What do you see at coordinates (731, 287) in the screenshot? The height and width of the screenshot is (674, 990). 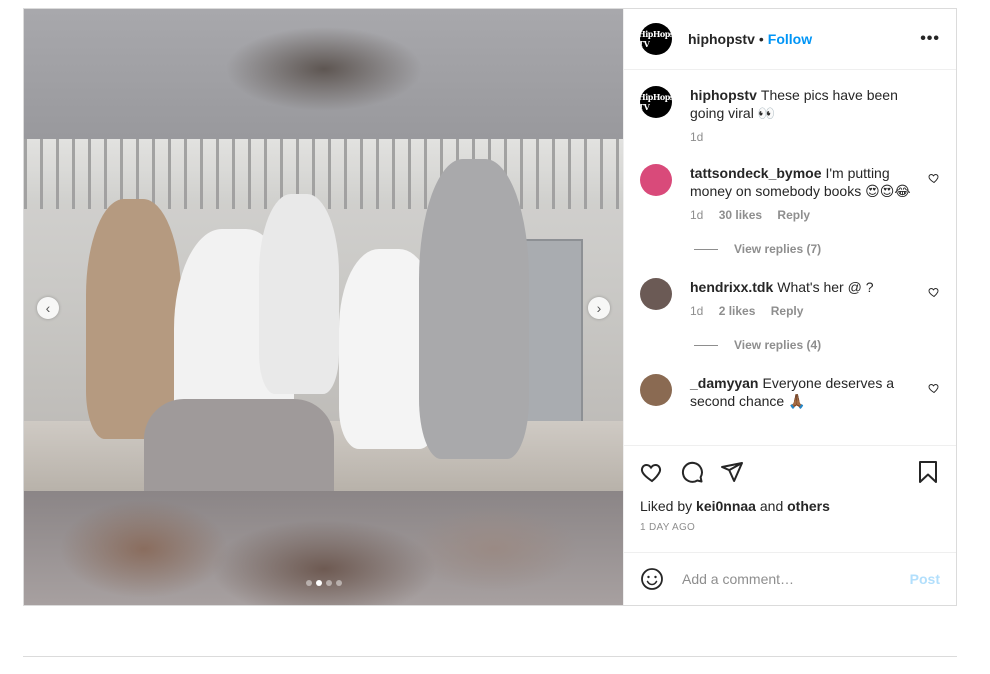 I see `comment-username: hendrixx.tdk` at bounding box center [731, 287].